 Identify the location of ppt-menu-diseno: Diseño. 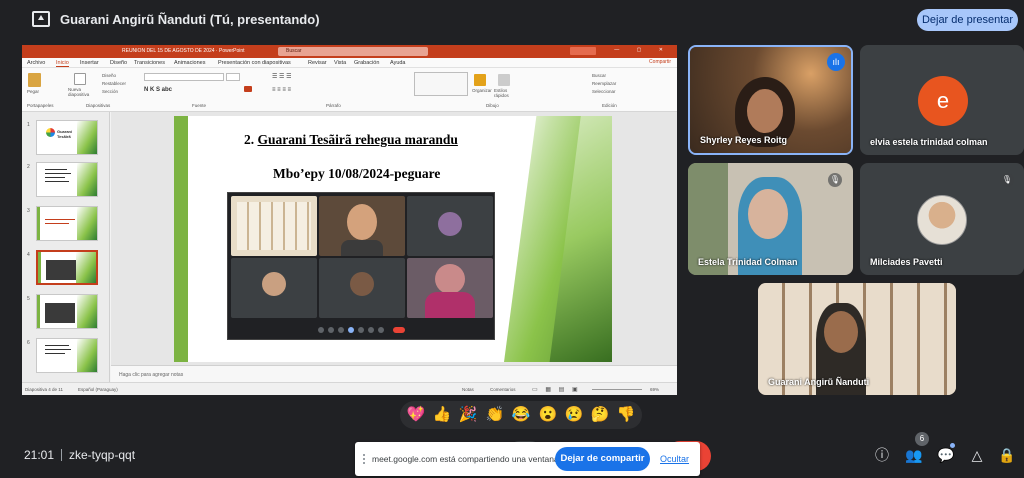
(118, 63).